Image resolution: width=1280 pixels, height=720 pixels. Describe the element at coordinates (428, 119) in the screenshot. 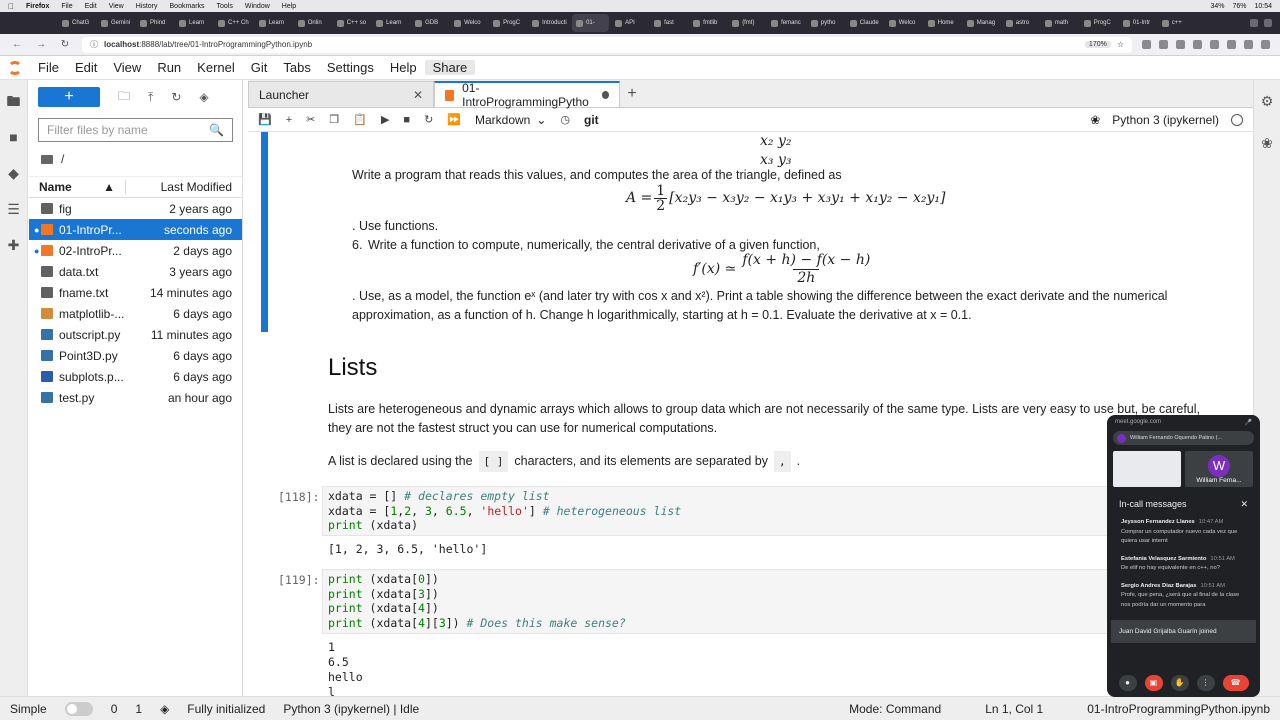

I see `restart-icon: ↻` at that location.